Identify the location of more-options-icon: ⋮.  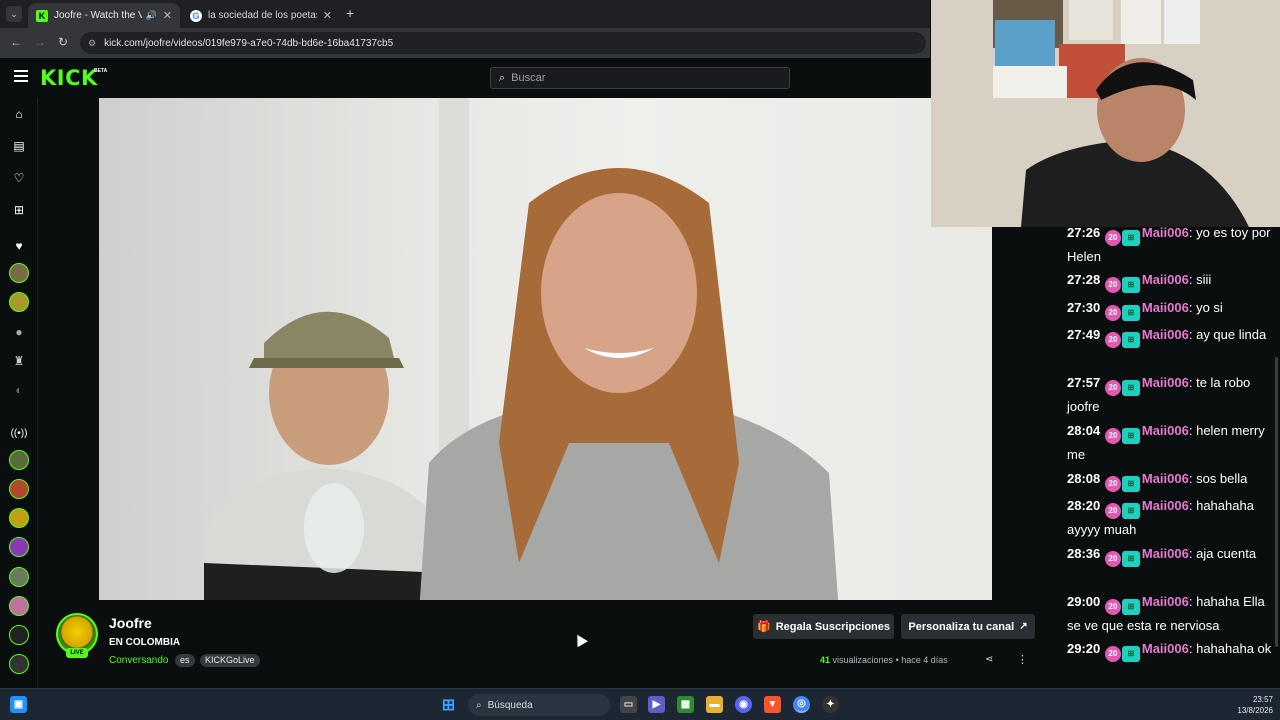
(1022, 659).